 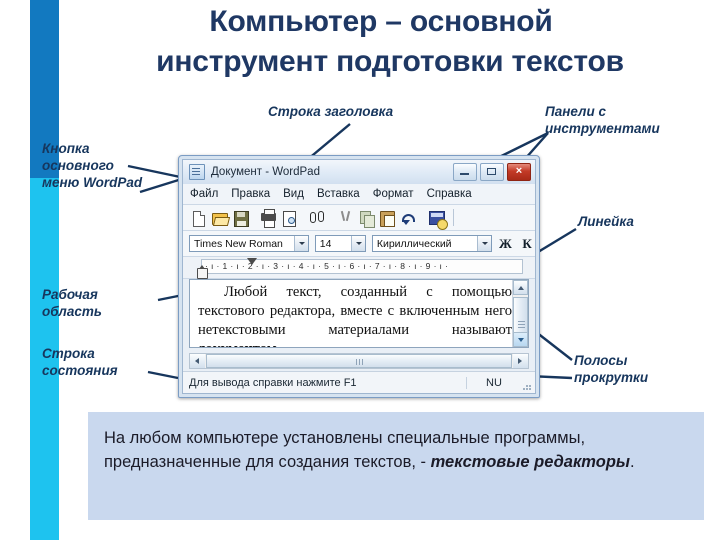 What do you see at coordinates (204, 194) in the screenshot?
I see `menu-item-file: Файл` at bounding box center [204, 194].